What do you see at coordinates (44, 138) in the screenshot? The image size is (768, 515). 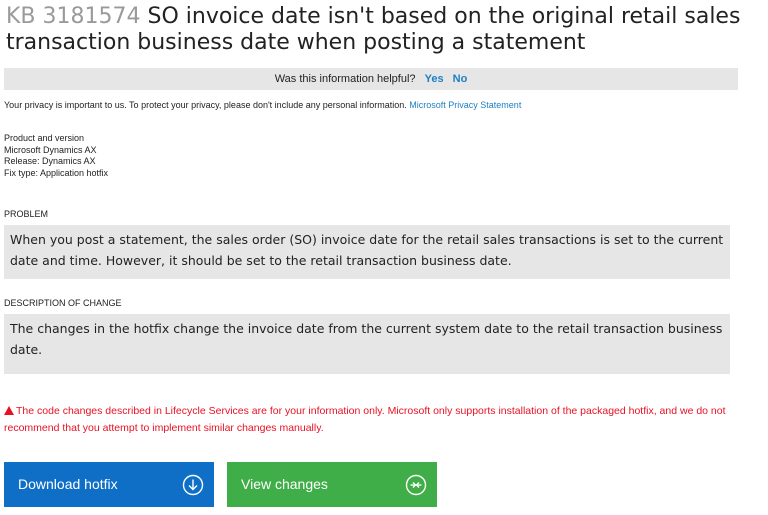 I see `product-heading: Product and version` at bounding box center [44, 138].